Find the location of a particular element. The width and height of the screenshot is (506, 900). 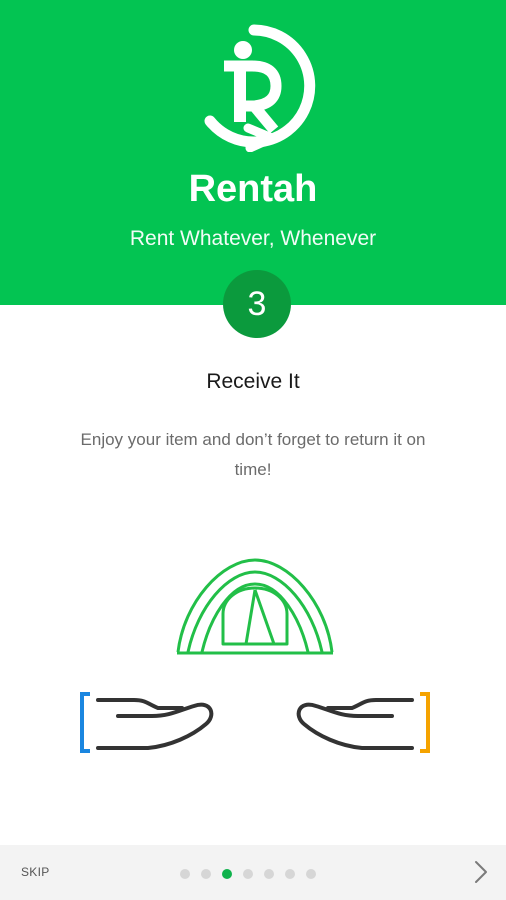

chevron-right-icon is located at coordinates (481, 872).